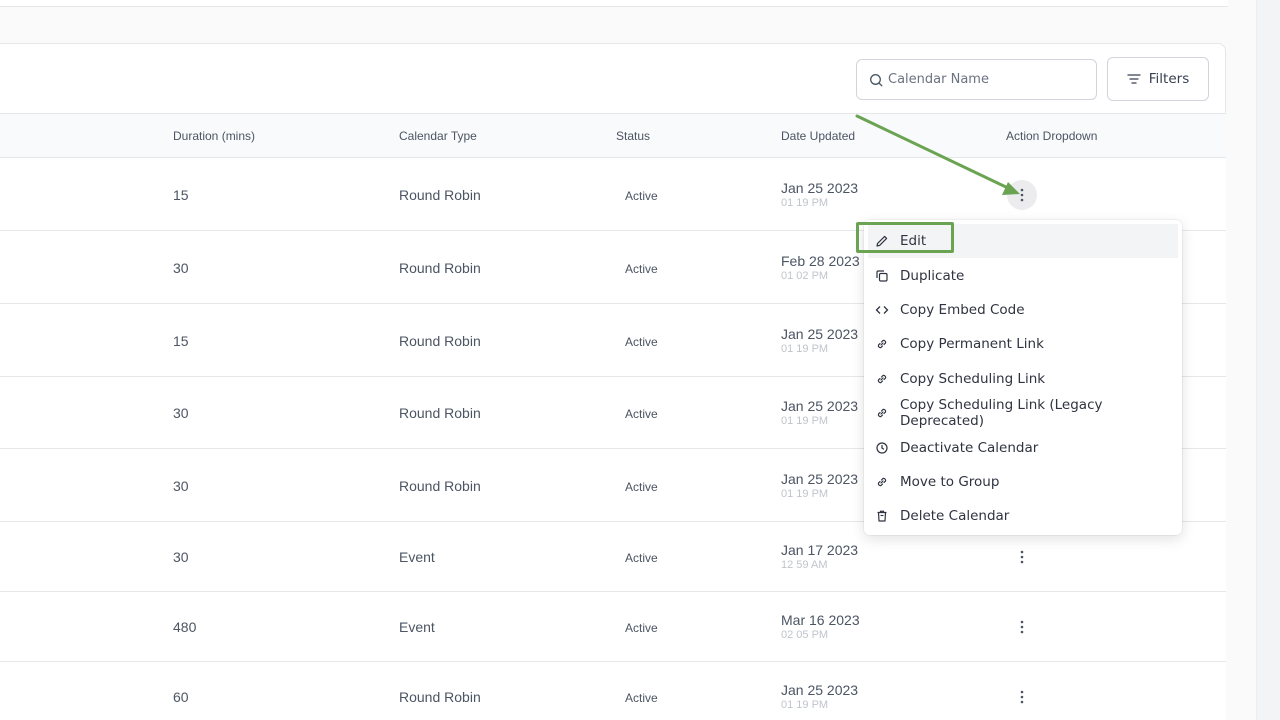 The image size is (1280, 720). Describe the element at coordinates (633, 136) in the screenshot. I see `header-status: Status` at that location.